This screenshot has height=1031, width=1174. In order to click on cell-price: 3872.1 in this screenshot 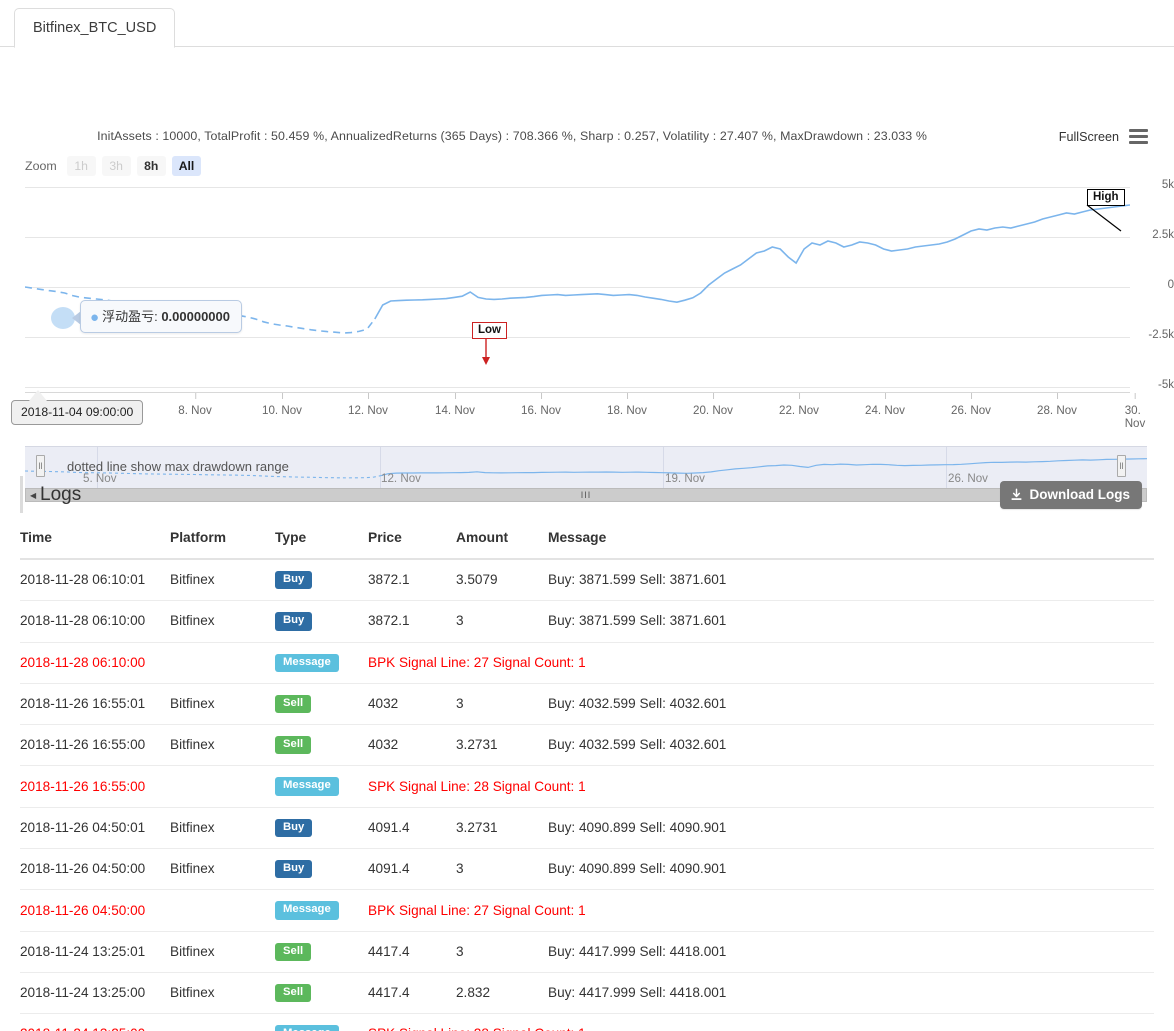, I will do `click(412, 621)`.